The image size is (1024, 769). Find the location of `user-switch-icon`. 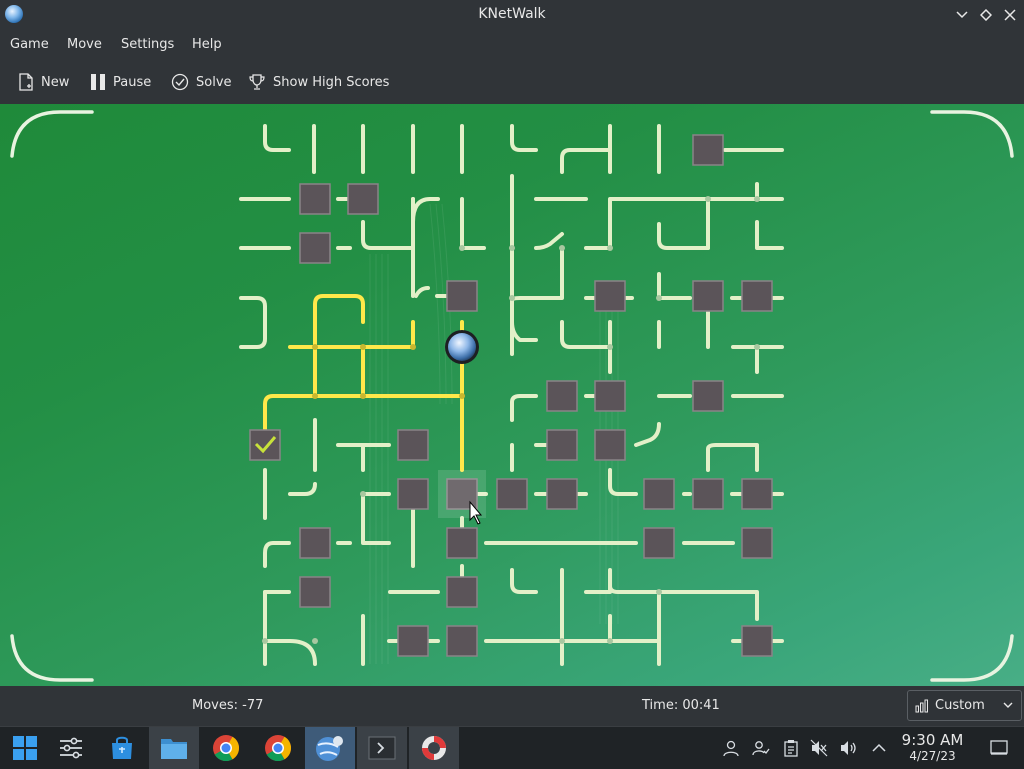

user-switch-icon is located at coordinates (761, 748).